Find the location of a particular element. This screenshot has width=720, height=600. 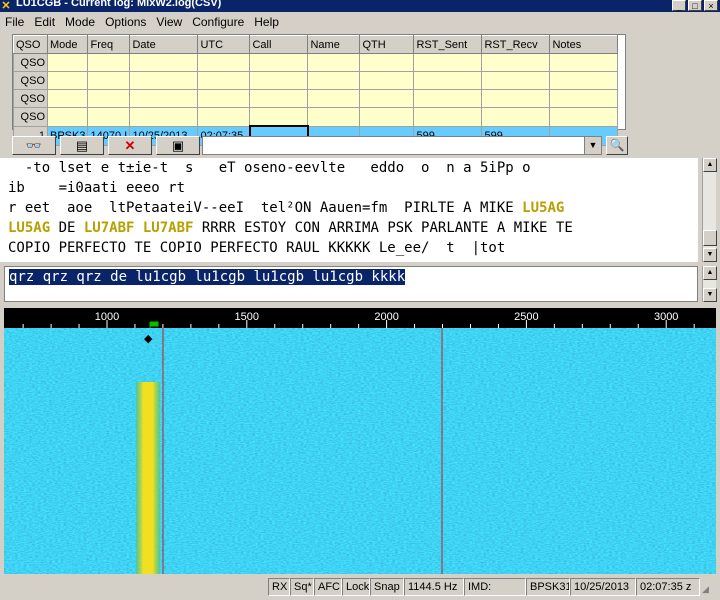

resize-grip-icon: ◢ is located at coordinates (709, 590).